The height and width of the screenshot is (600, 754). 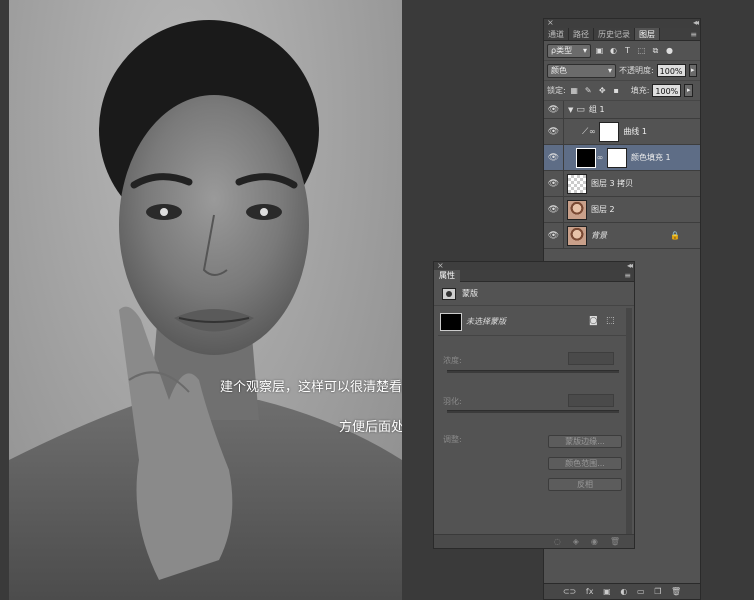 What do you see at coordinates (593, 321) in the screenshot?
I see `add-pixel-mask-icon: ◙` at bounding box center [593, 321].